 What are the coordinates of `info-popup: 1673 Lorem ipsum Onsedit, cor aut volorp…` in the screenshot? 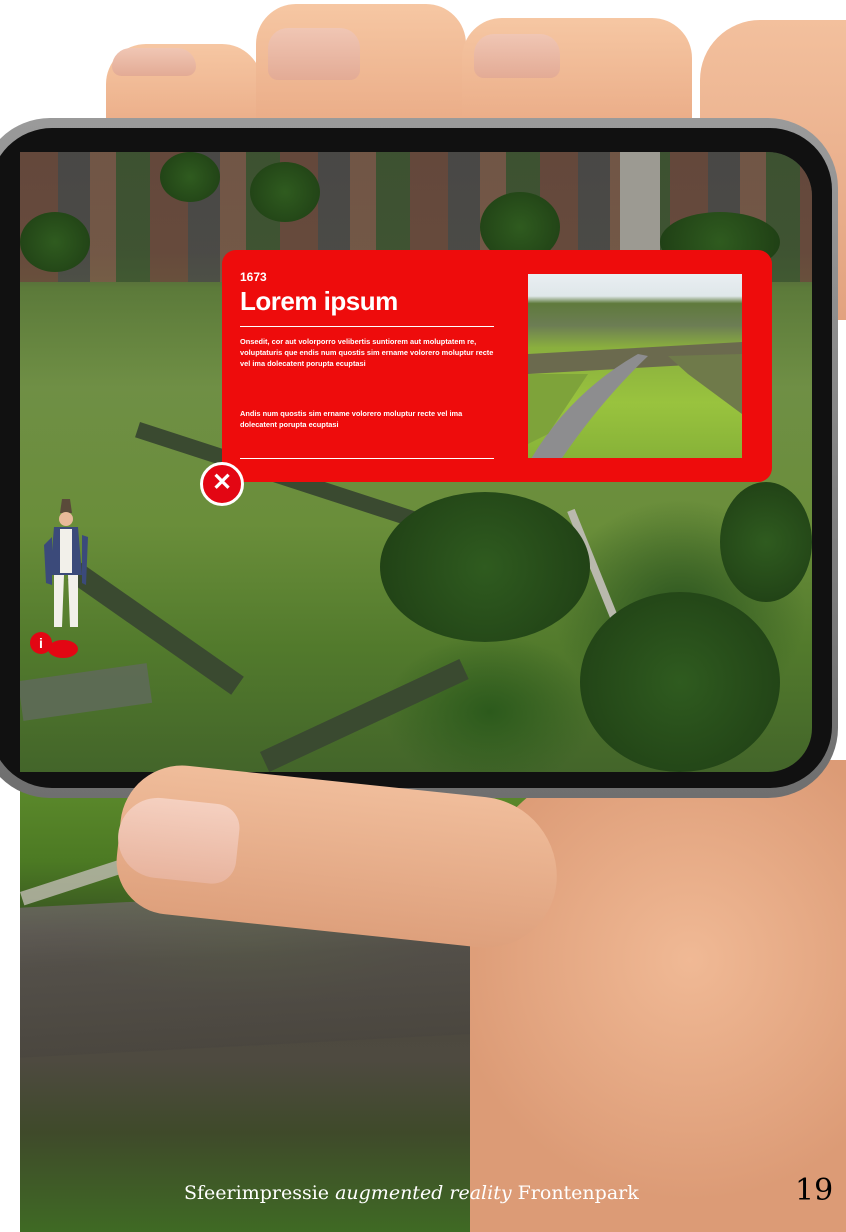 It's located at (497, 366).